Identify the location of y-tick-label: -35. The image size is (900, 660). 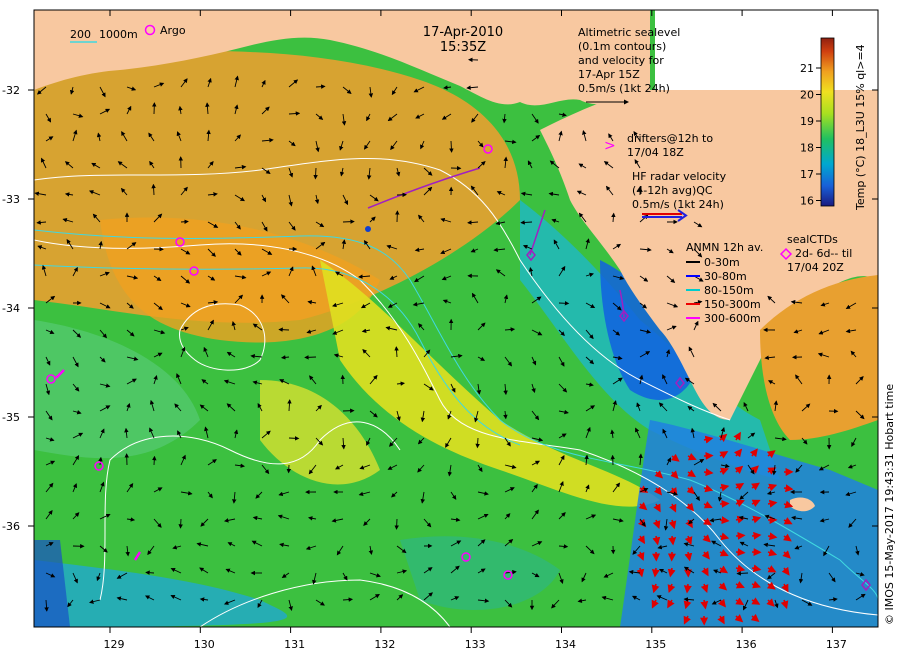
(11, 417).